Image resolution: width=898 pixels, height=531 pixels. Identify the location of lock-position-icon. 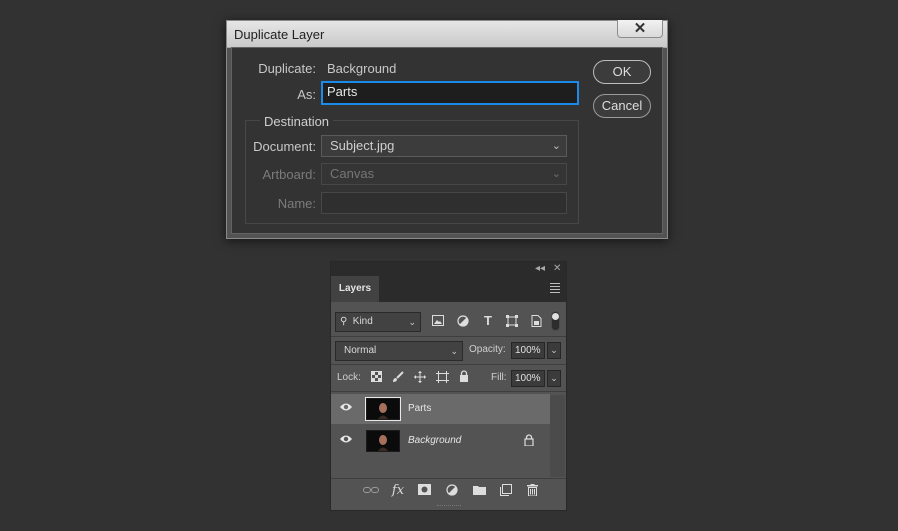
(420, 377).